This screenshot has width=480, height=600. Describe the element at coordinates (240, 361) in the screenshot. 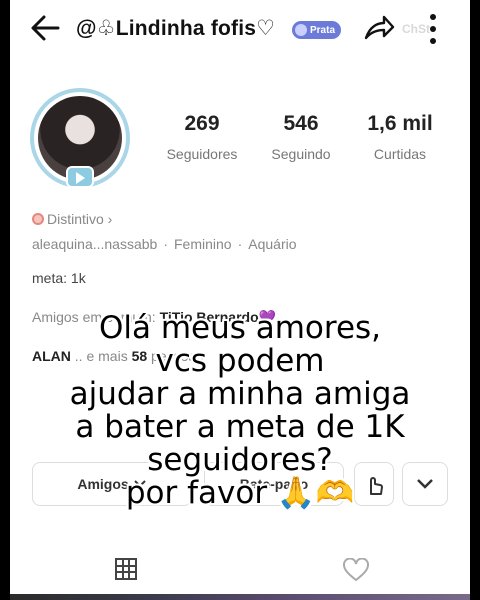

I see `caption-line: vcs podem` at that location.